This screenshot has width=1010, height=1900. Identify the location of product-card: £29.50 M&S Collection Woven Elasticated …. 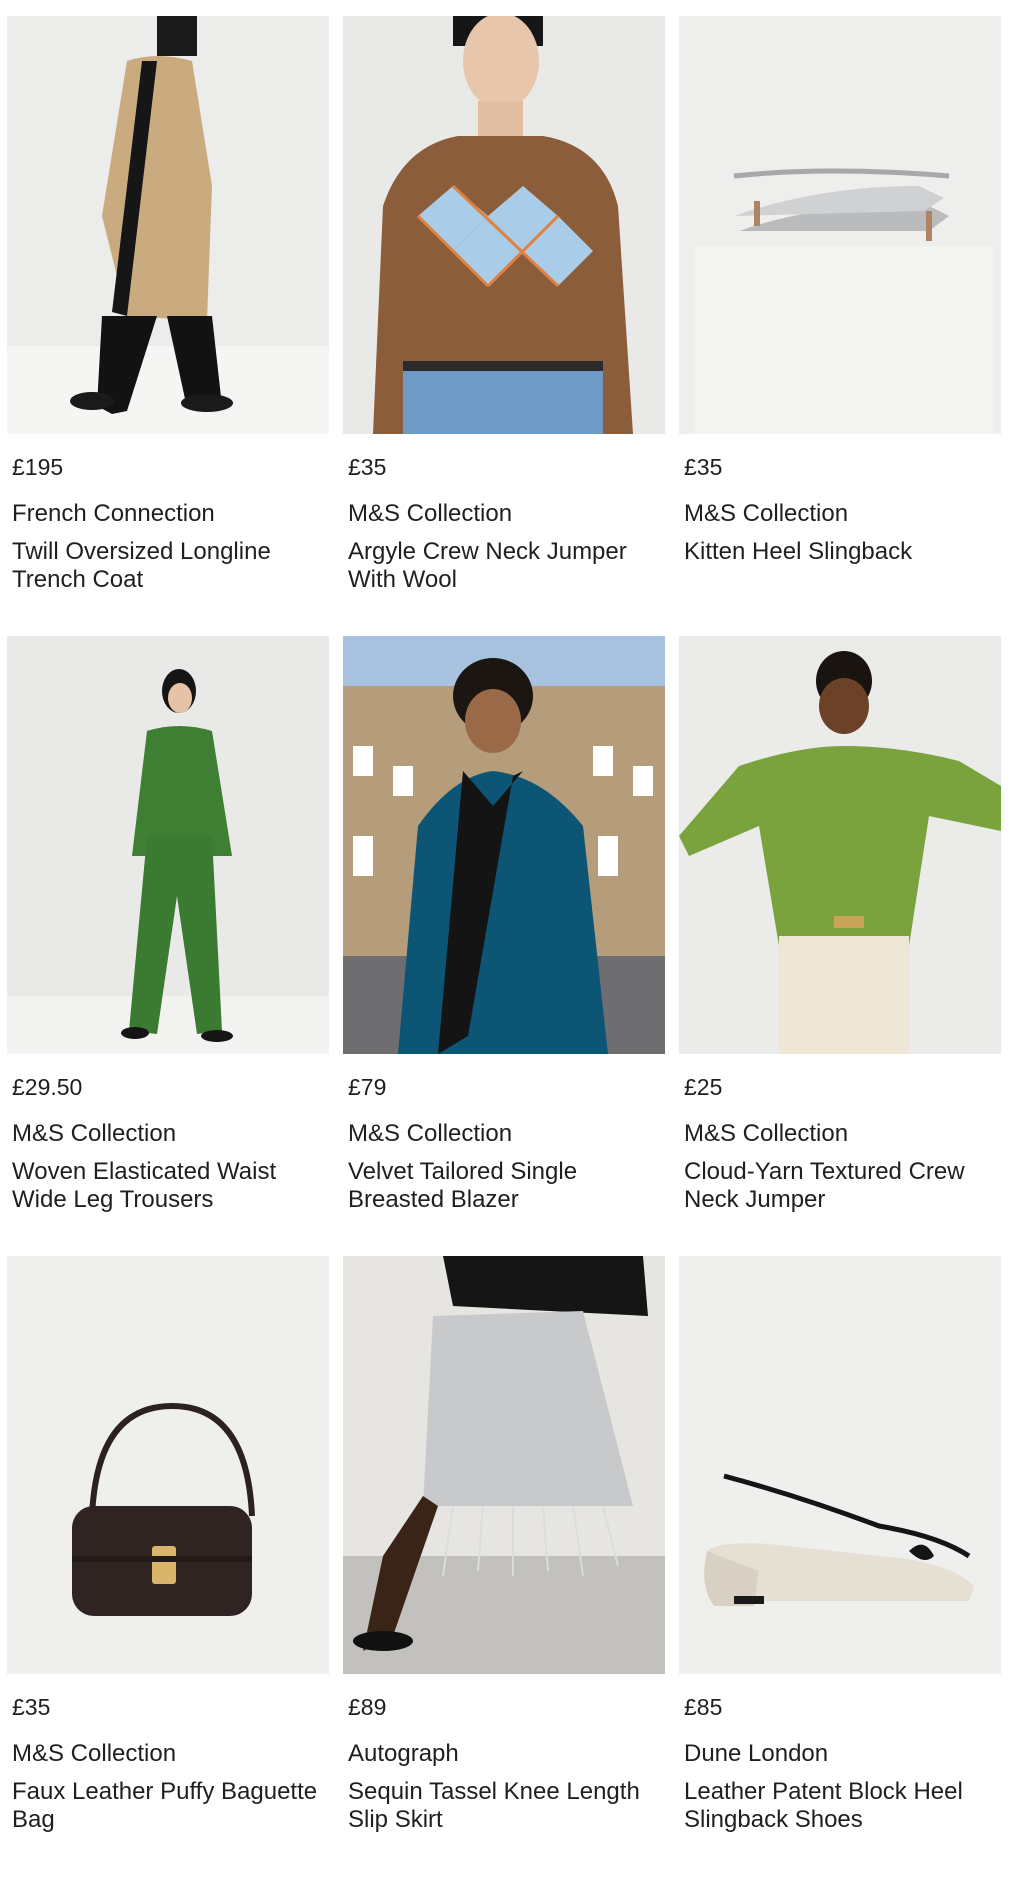
(168, 946).